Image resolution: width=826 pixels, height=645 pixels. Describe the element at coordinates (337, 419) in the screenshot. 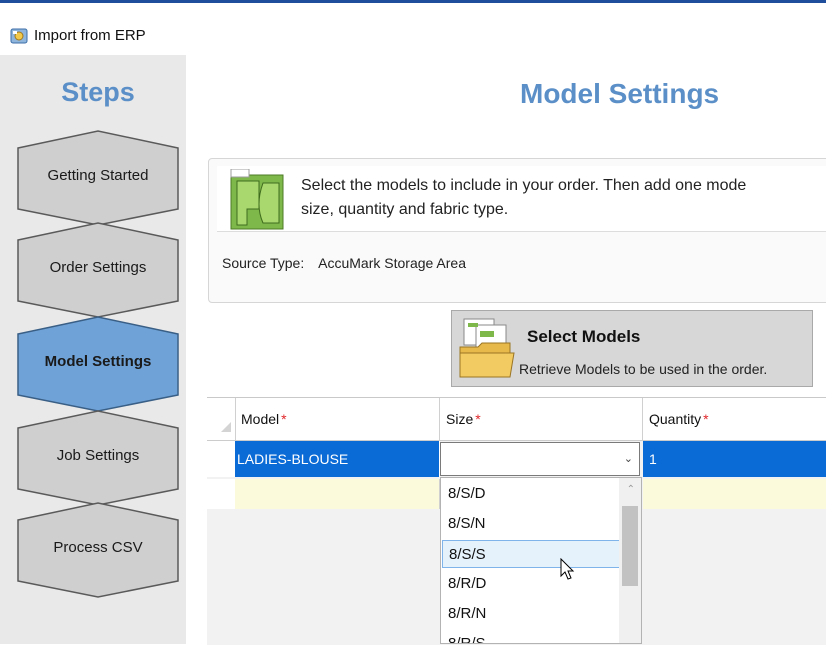

I see `column-header-model: Model *` at that location.